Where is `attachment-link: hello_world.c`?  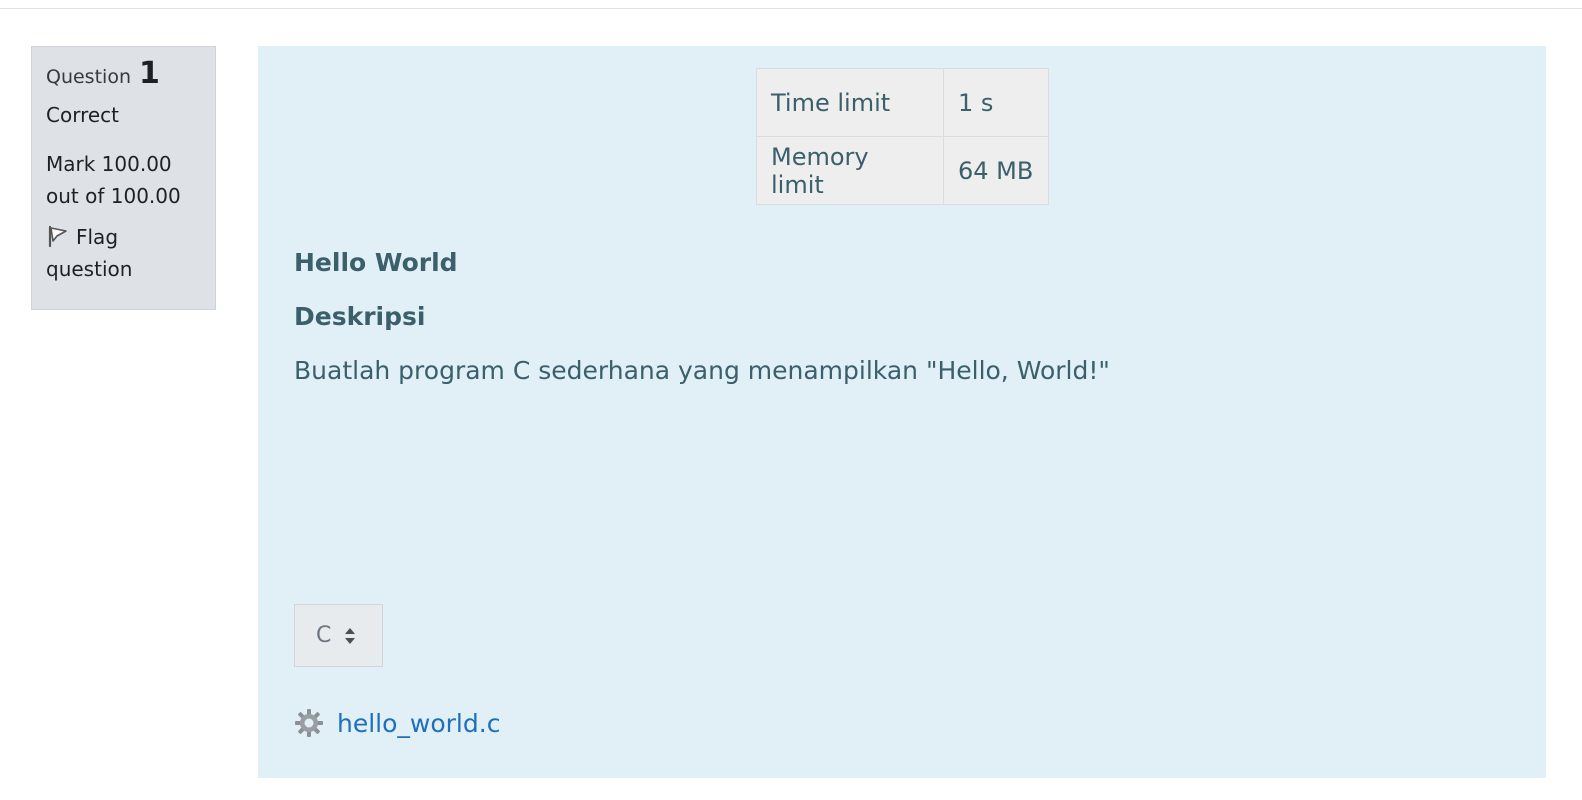 attachment-link: hello_world.c is located at coordinates (418, 723).